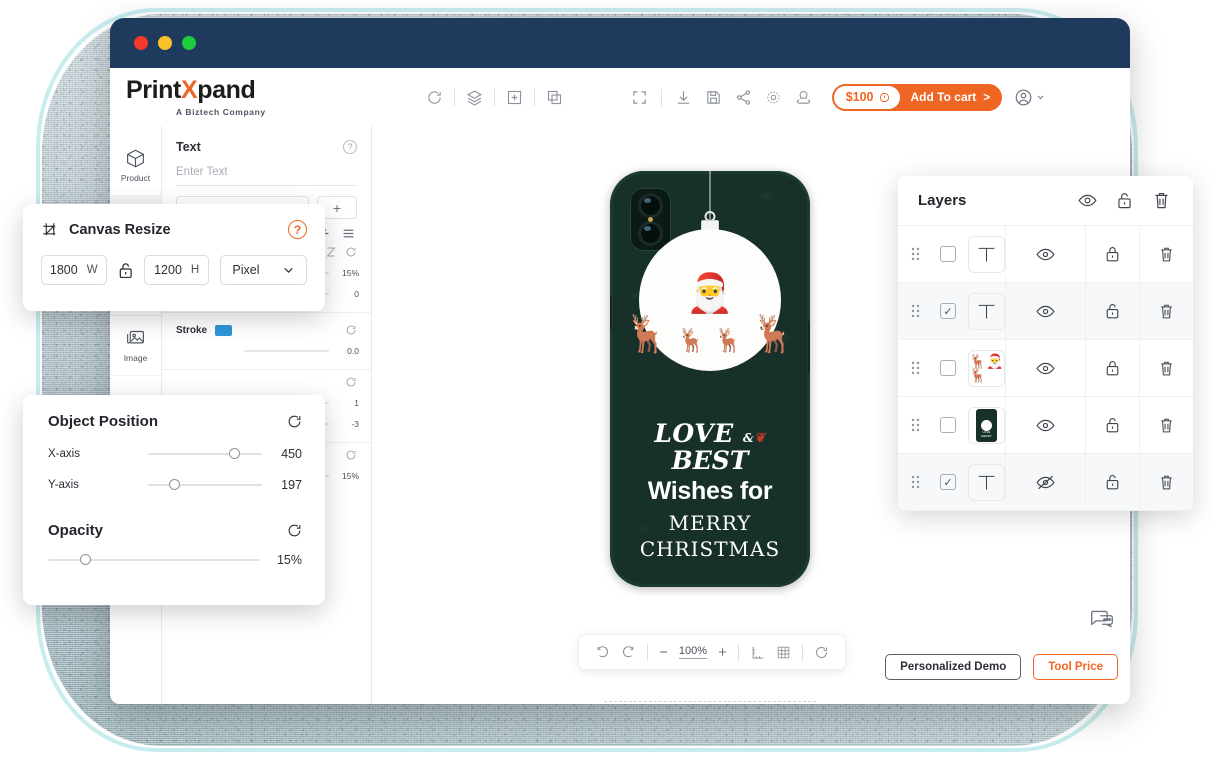 The height and width of the screenshot is (766, 1213). Describe the element at coordinates (722, 652) in the screenshot. I see `zoom-in-button: +` at that location.